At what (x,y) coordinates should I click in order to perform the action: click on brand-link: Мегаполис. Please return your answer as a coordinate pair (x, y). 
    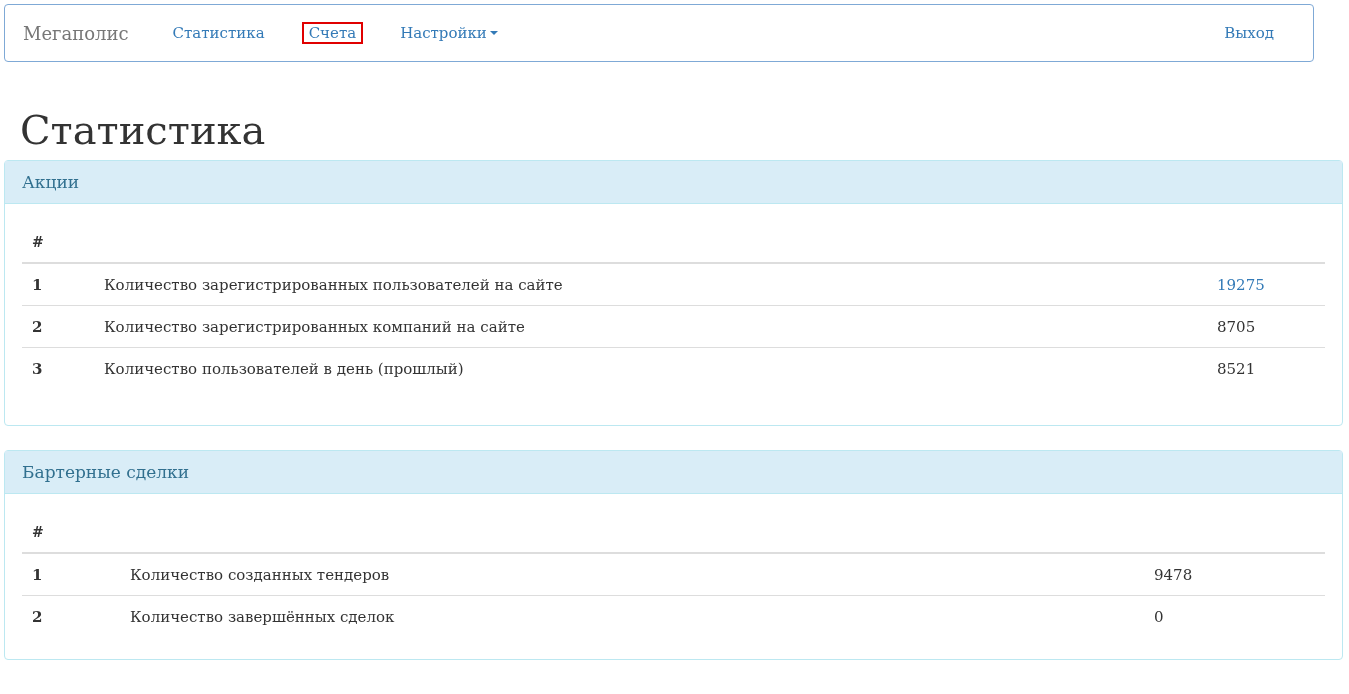
    Looking at the image, I should click on (76, 33).